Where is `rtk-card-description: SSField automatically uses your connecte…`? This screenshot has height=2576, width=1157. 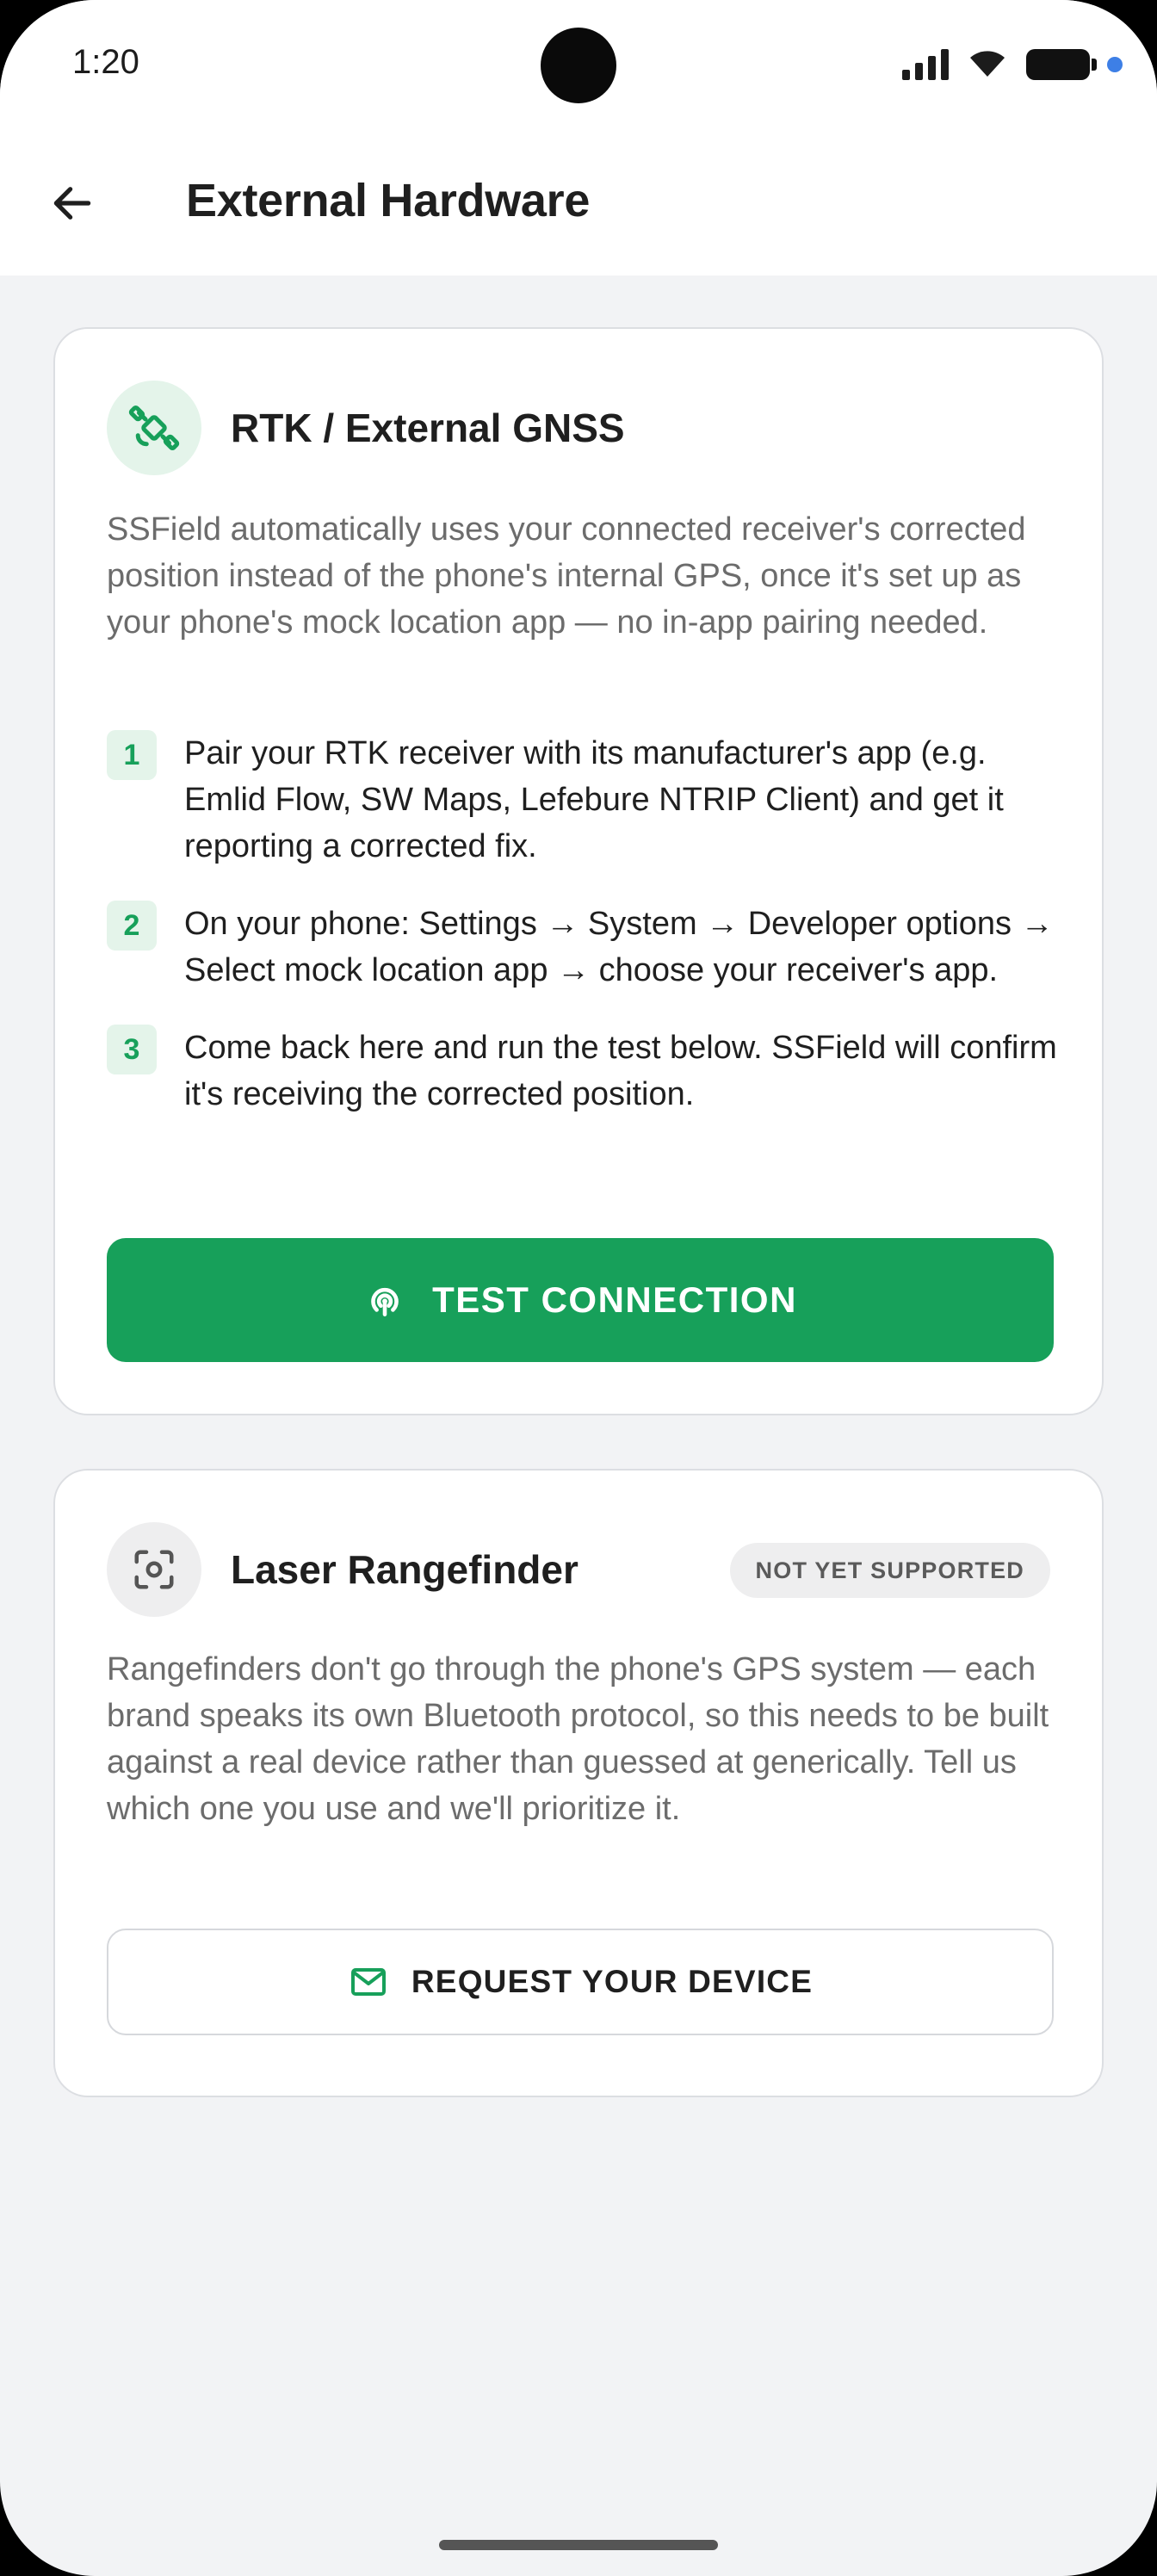
rtk-card-description: SSField automatically uses your connecte… is located at coordinates (567, 576).